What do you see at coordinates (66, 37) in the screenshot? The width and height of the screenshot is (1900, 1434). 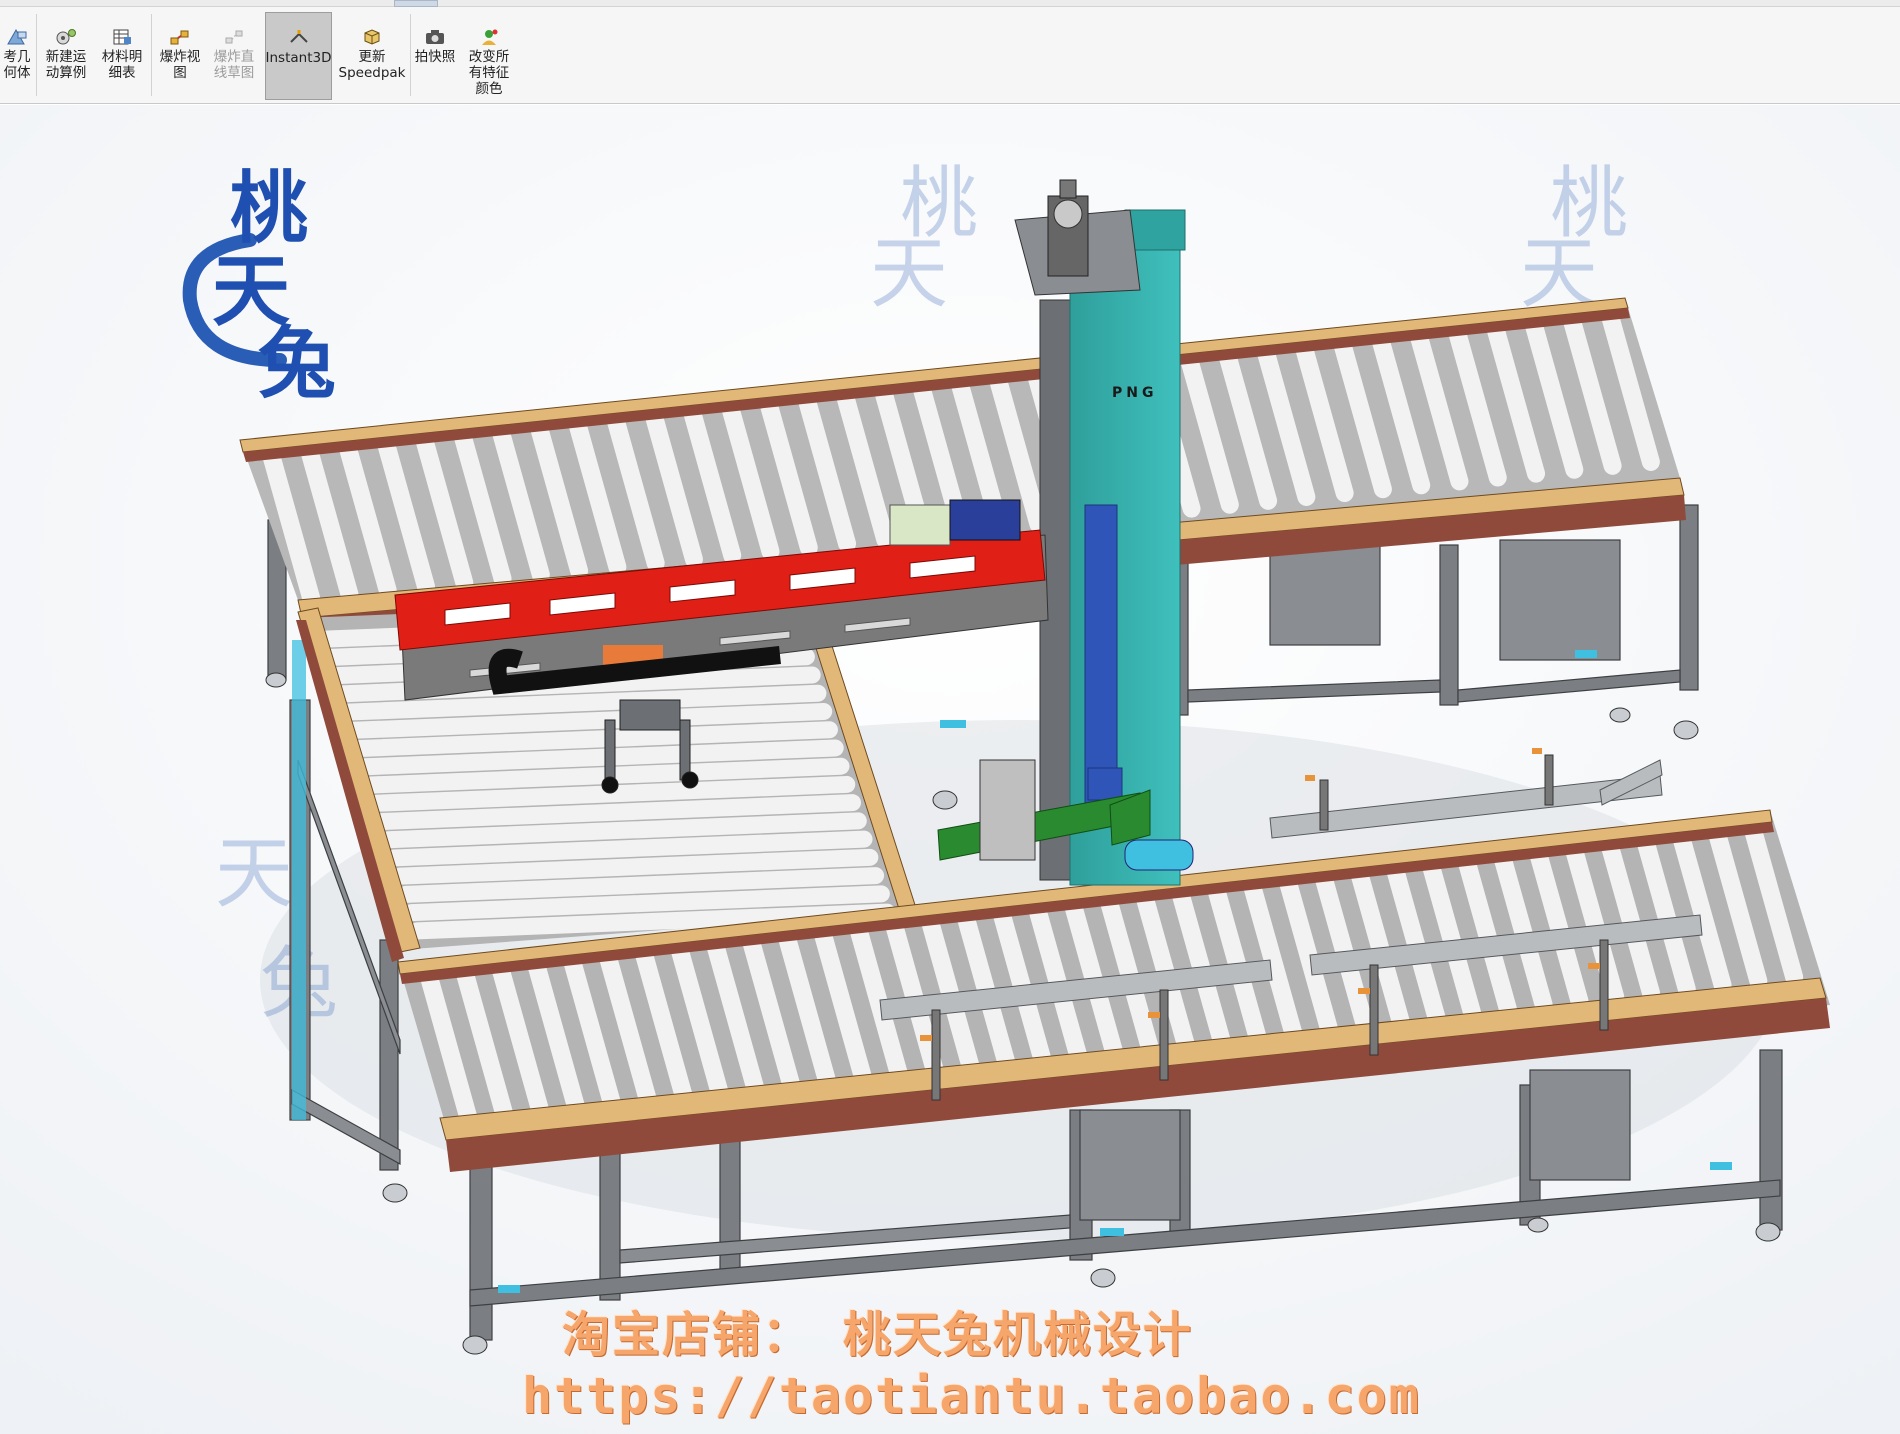 I see `new-motion-study-icon` at bounding box center [66, 37].